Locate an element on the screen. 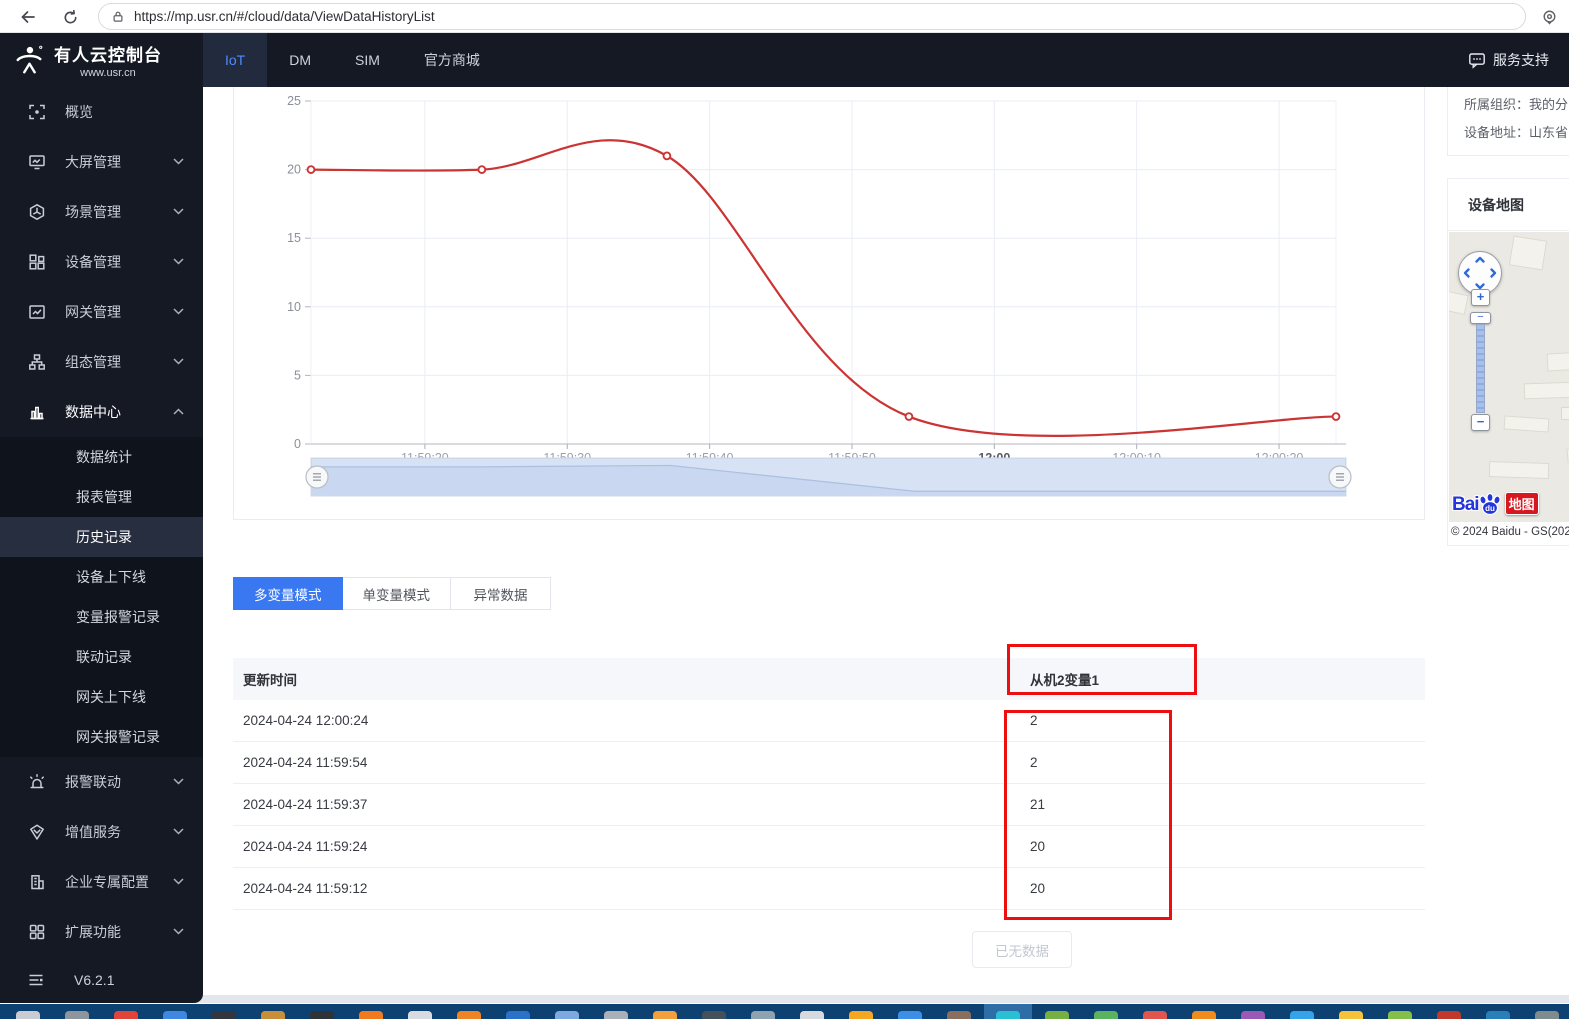  baidu-map-canvas: + − − Bai du 地图 is located at coordinates (1509, 377).